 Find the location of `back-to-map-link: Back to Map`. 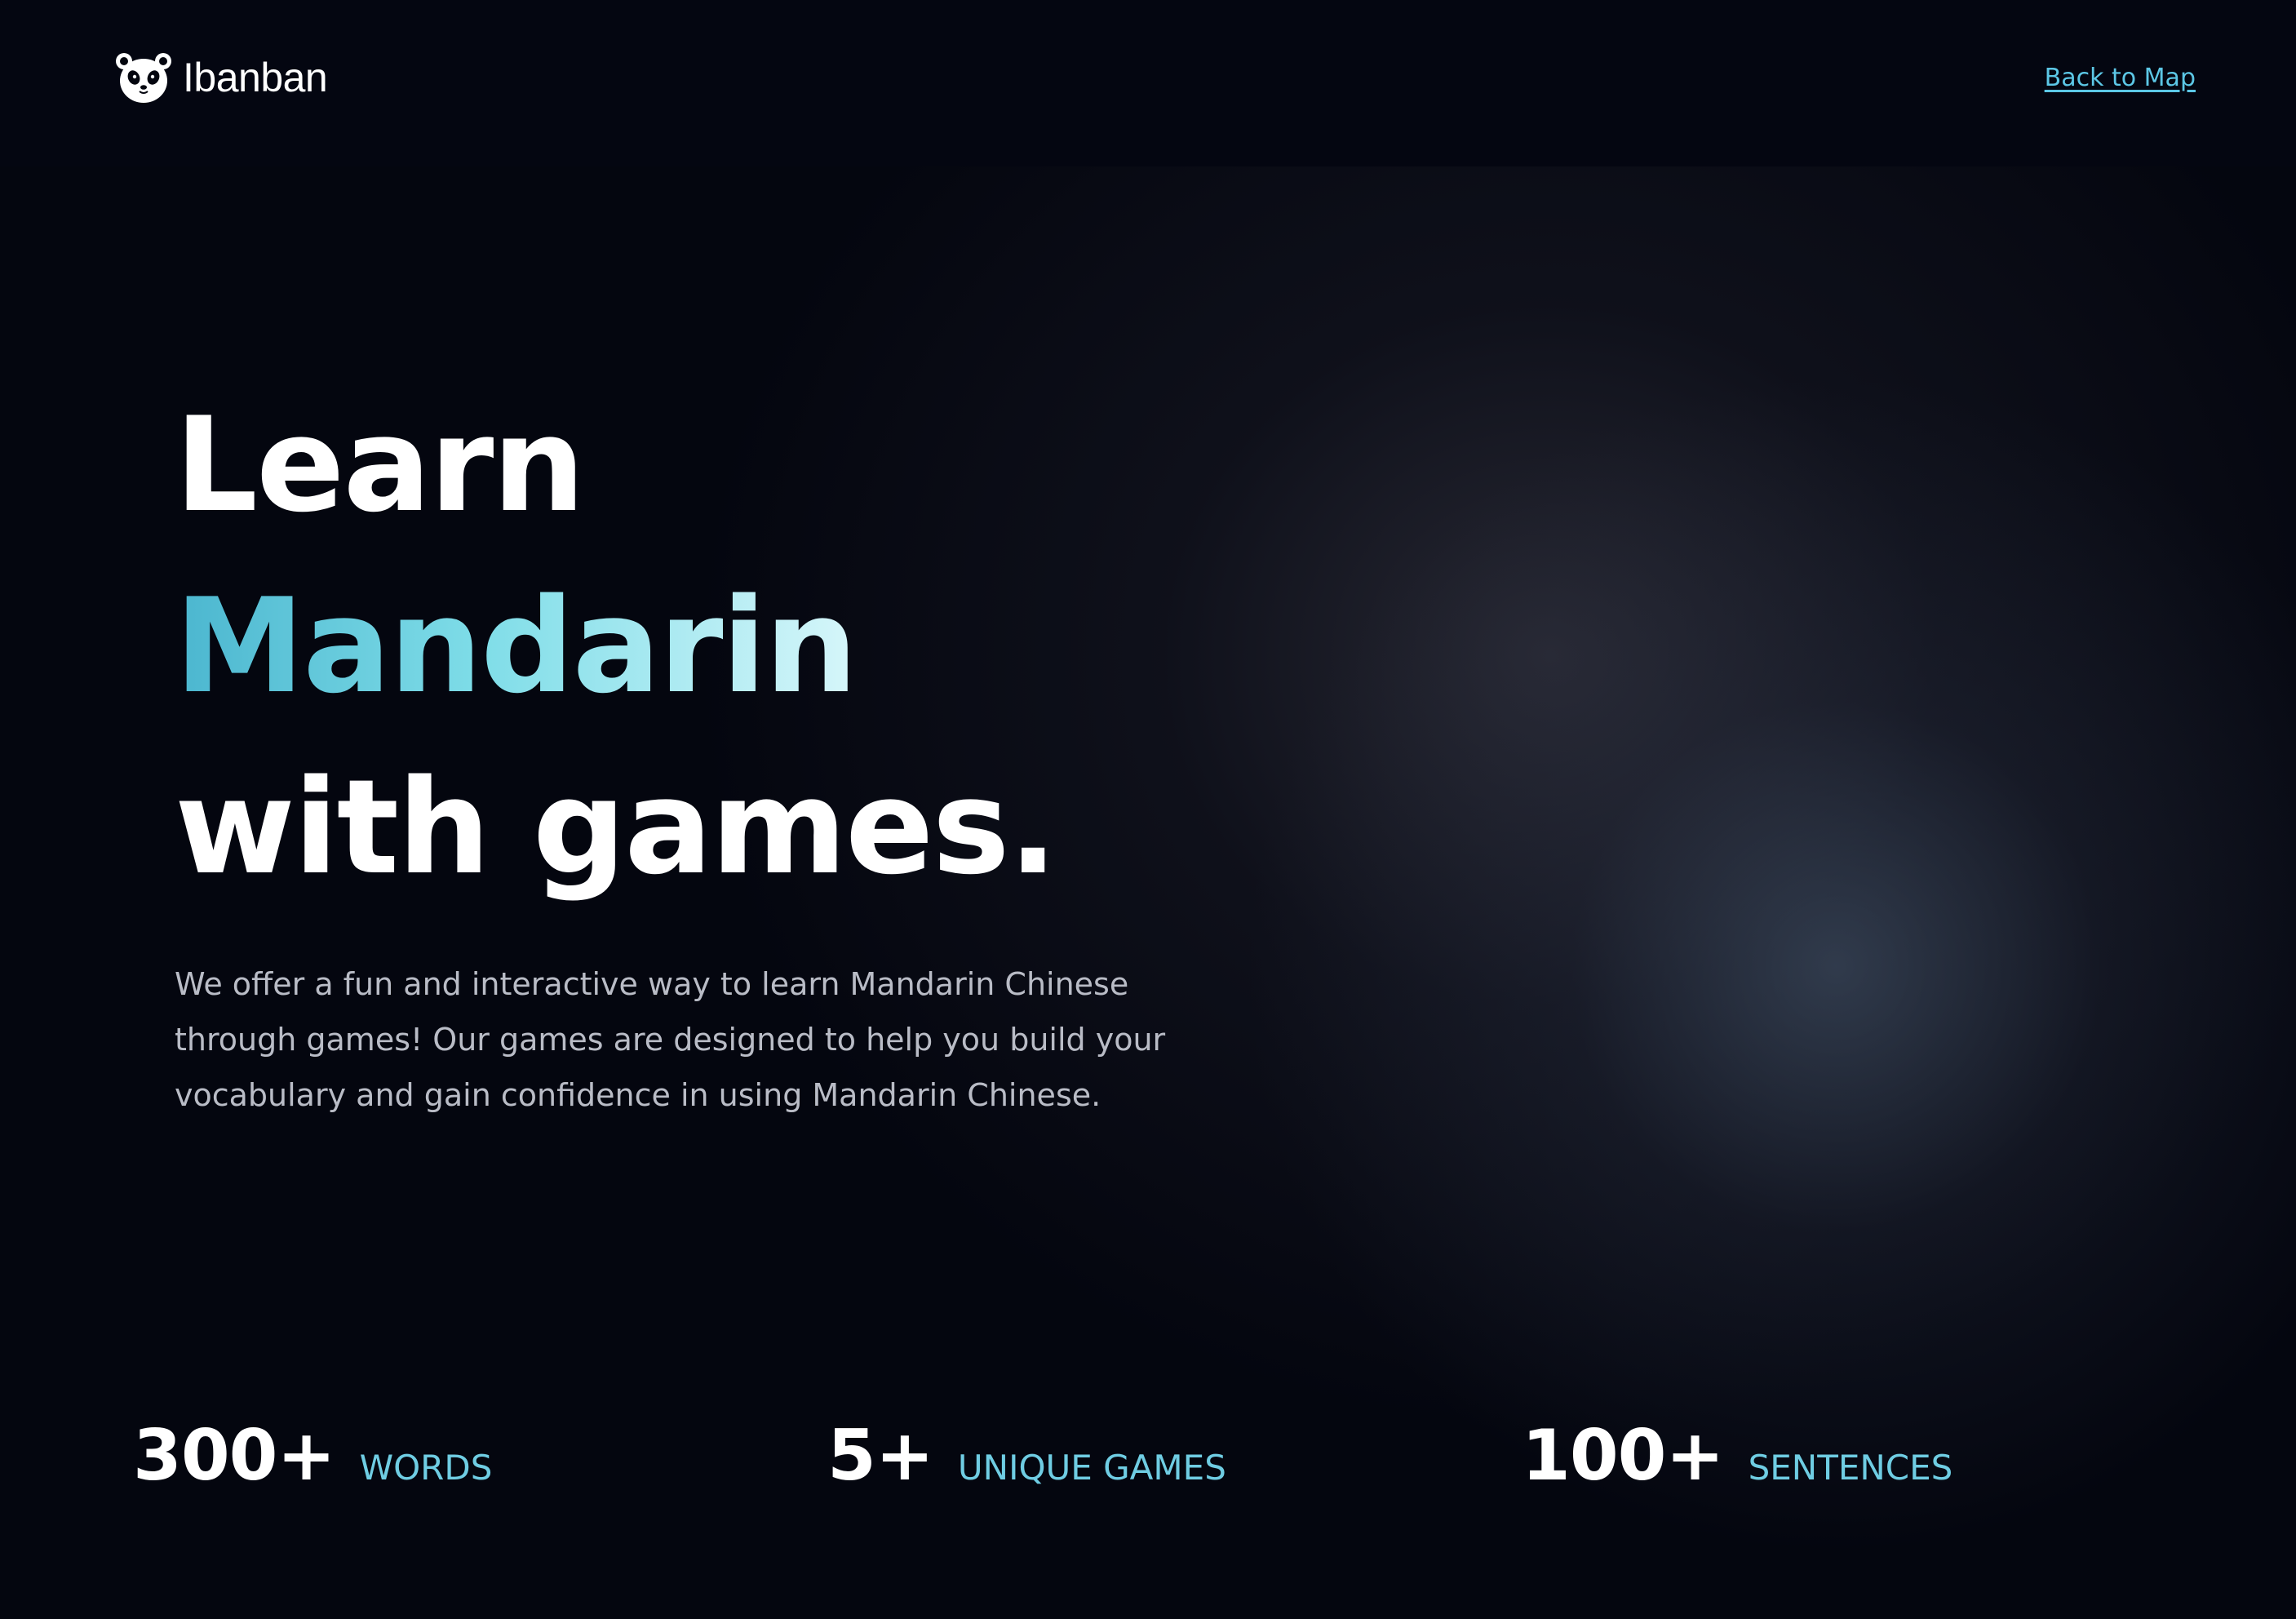

back-to-map-link: Back to Map is located at coordinates (2120, 78).